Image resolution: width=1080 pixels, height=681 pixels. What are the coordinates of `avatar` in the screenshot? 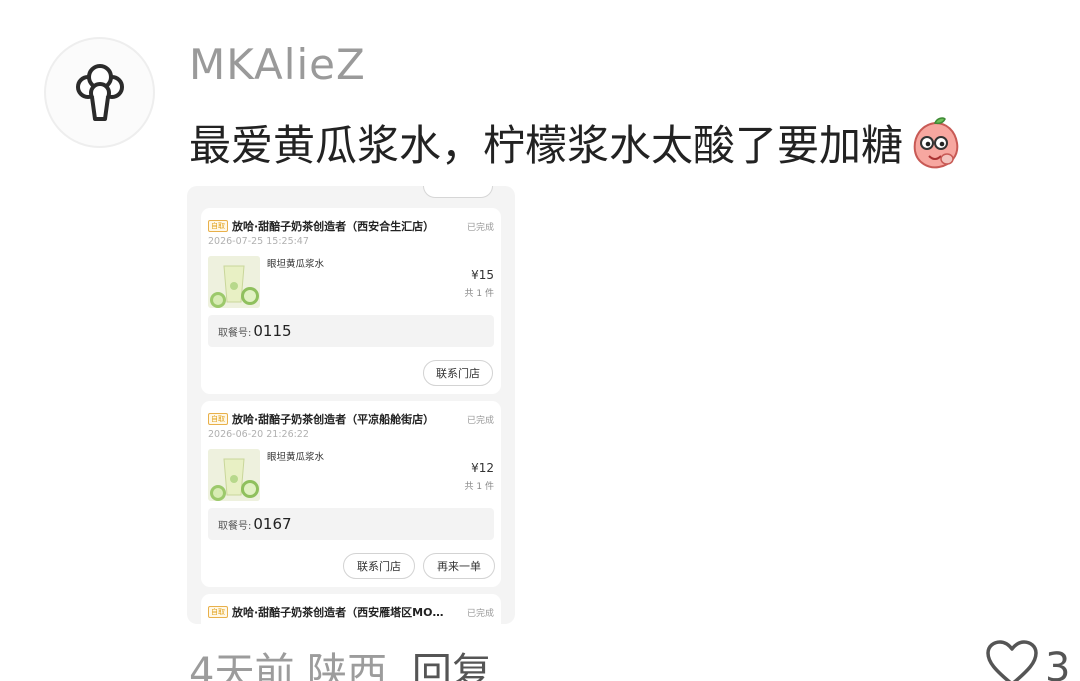 It's located at (99, 92).